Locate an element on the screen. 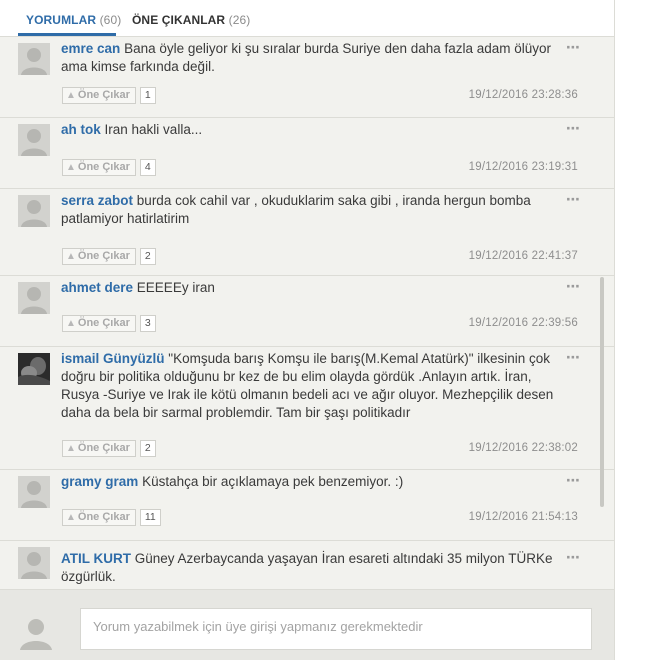 Image resolution: width=650 pixels, height=660 pixels. comment-date: 19/12/2016 21:54:13 is located at coordinates (523, 517).